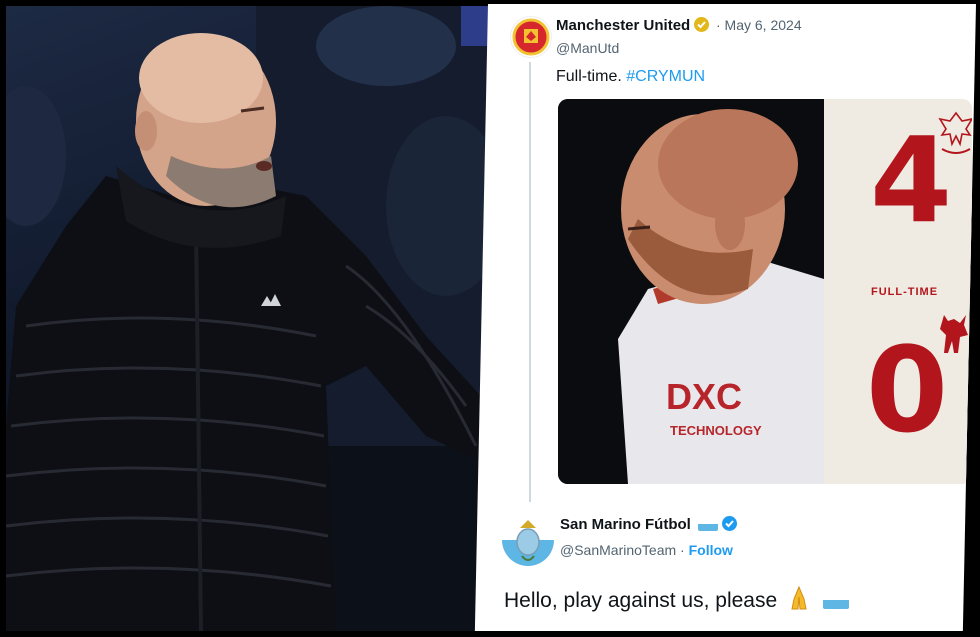  I want to click on tweet-author-name: Manchester United, so click(633, 25).